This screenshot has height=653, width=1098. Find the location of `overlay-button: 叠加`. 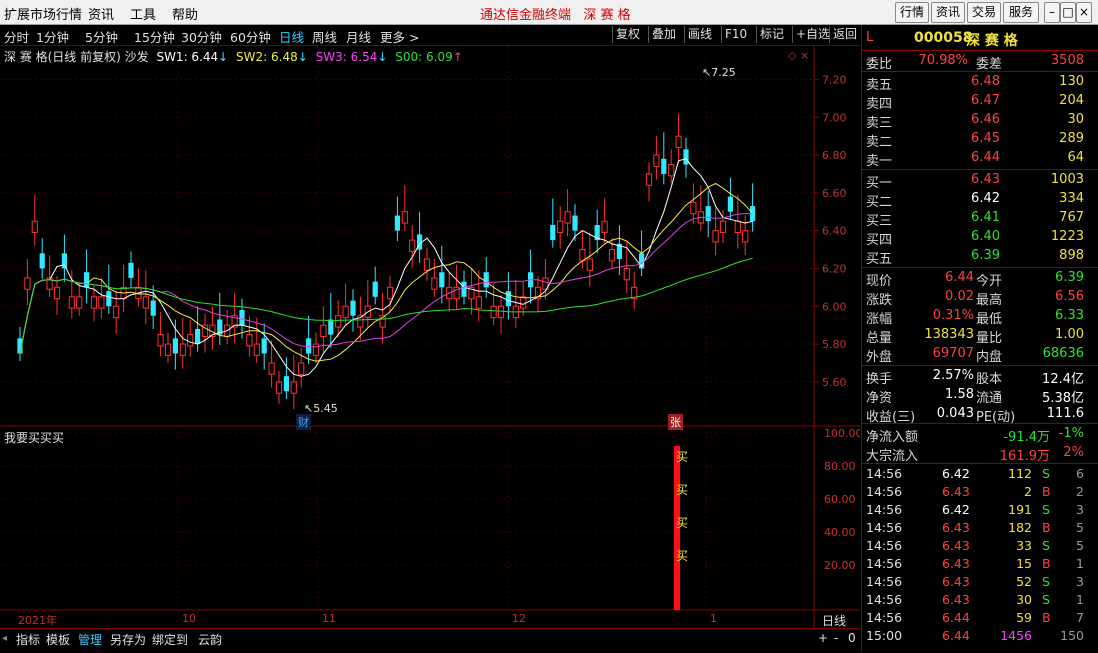

overlay-button: 叠加 is located at coordinates (663, 34).